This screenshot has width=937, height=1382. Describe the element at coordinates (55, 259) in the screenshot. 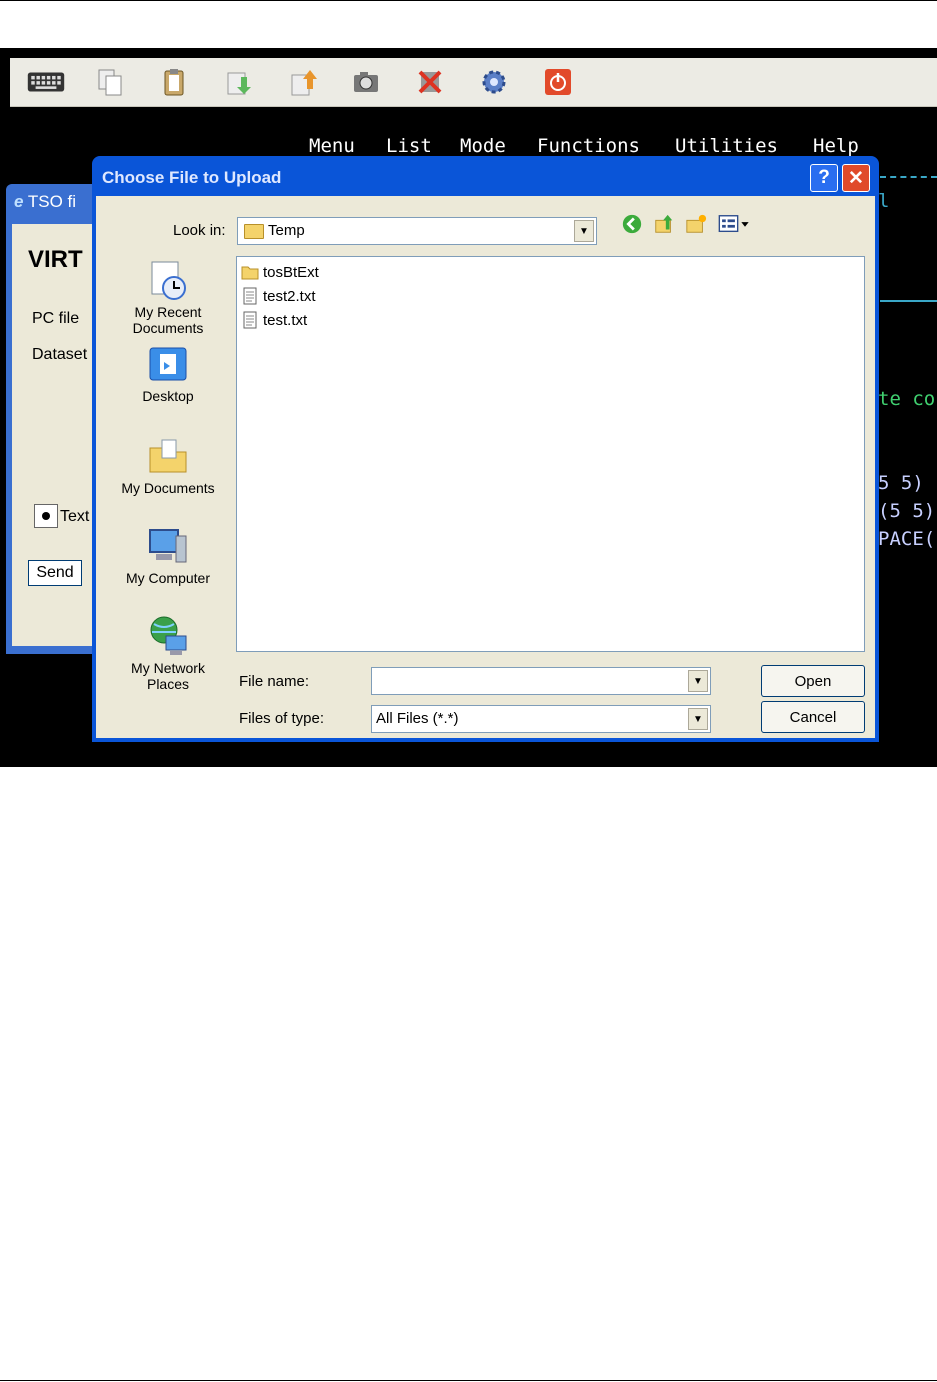

I see `tso-heading: VIRT` at that location.